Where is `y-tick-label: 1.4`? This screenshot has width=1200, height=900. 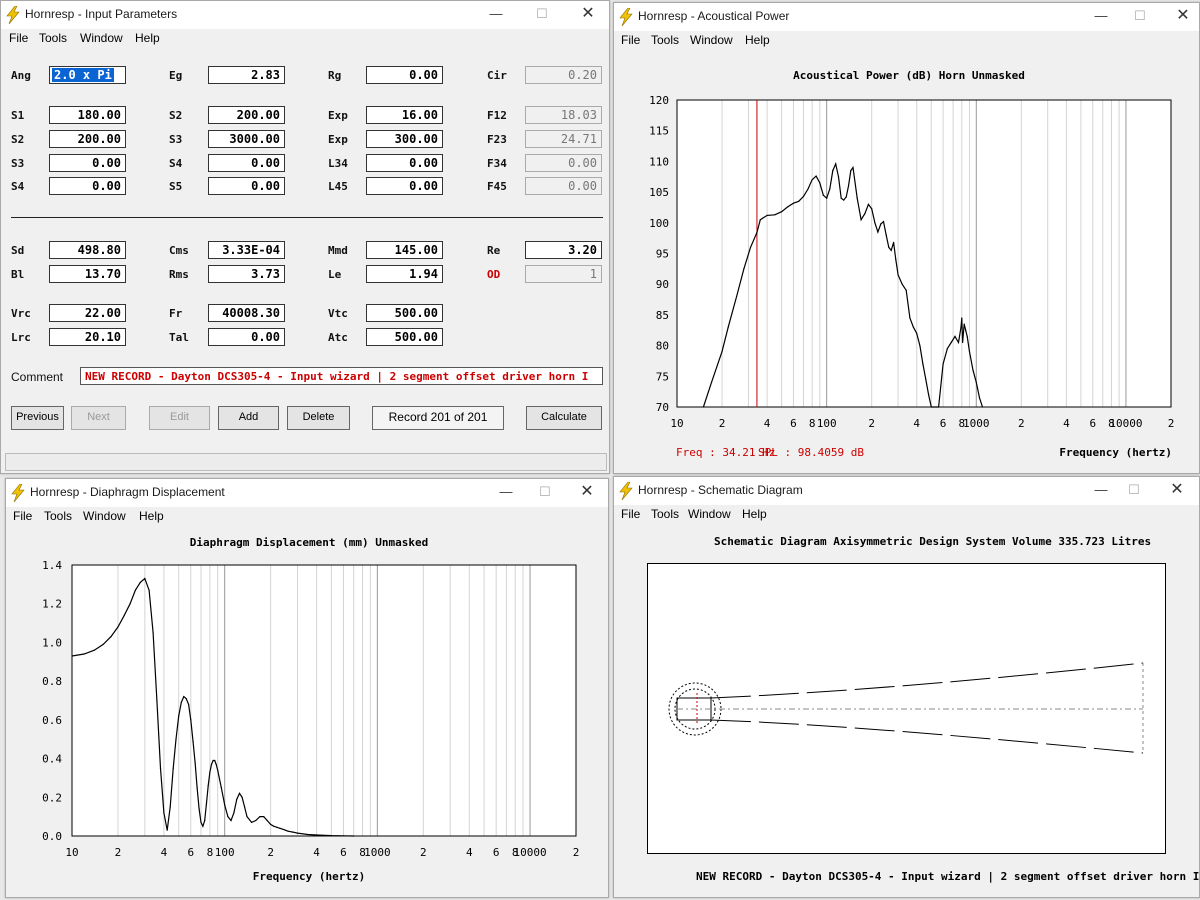 y-tick-label: 1.4 is located at coordinates (52, 565).